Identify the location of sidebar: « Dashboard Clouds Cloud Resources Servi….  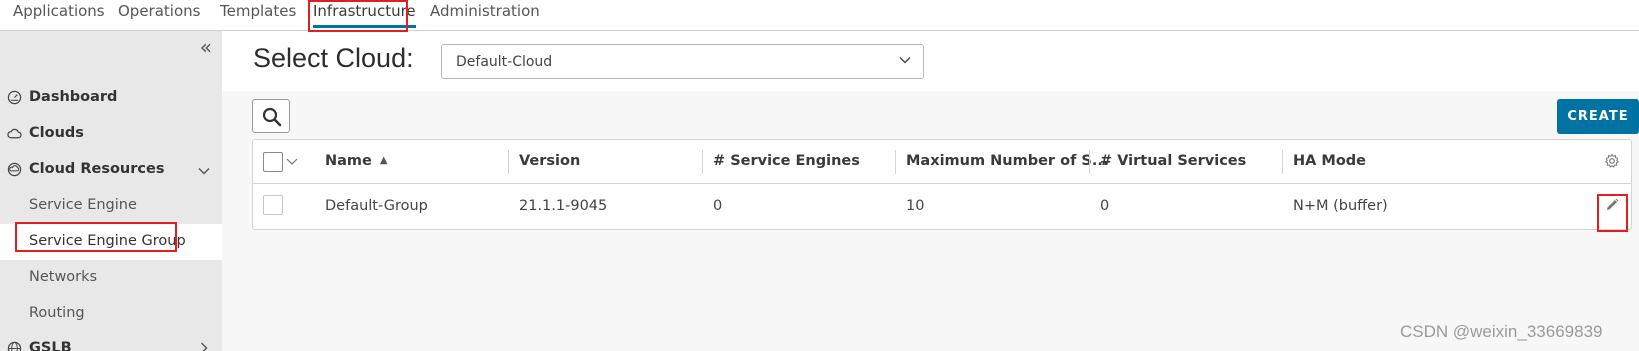
(111, 191).